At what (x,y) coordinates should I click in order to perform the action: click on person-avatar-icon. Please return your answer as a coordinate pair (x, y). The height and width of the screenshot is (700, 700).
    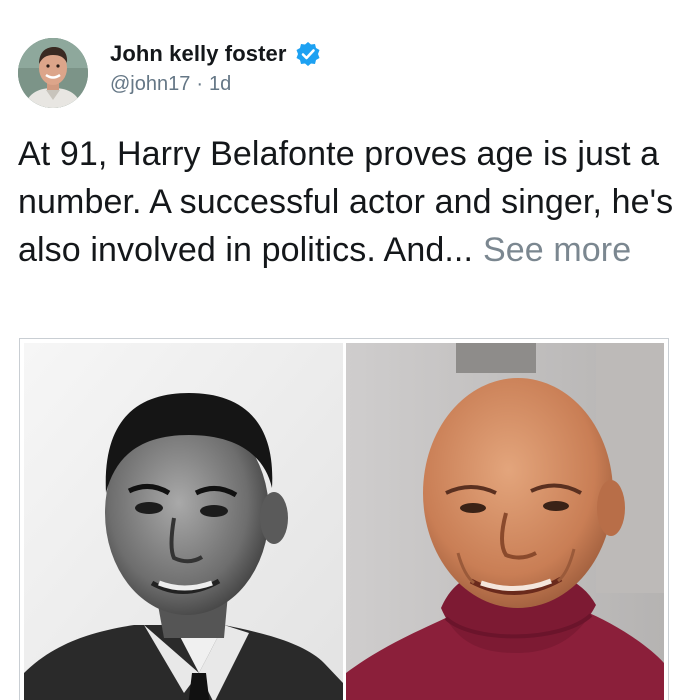
    Looking at the image, I should click on (53, 73).